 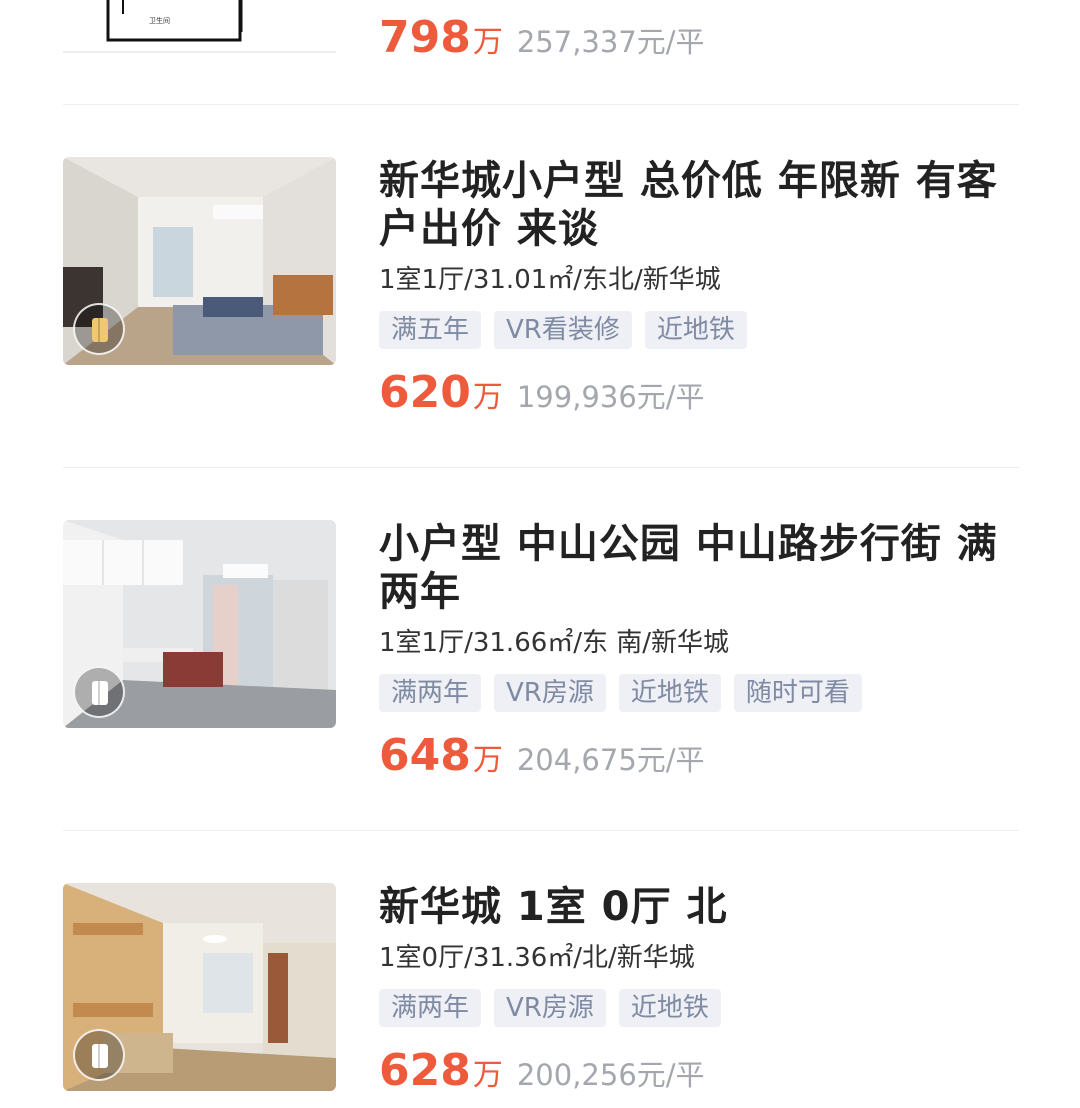 I want to click on tag-list: 满两年 VR房源 近地铁 随时可看, so click(x=699, y=694).